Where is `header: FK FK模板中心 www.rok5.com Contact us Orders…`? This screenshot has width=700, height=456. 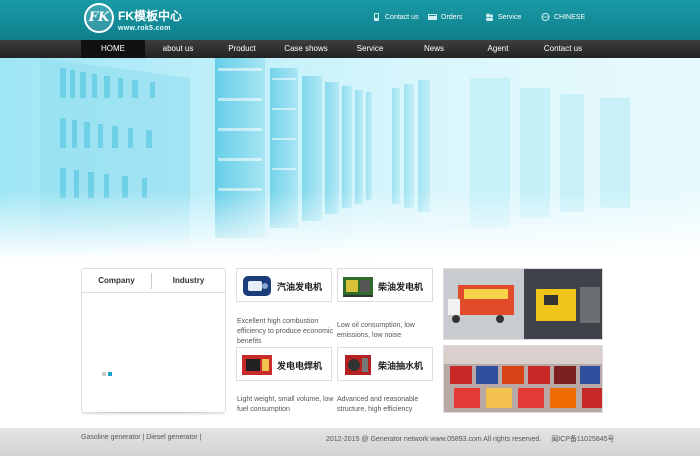
header: FK FK模板中心 www.rok5.com Contact us Orders… is located at coordinates (350, 20).